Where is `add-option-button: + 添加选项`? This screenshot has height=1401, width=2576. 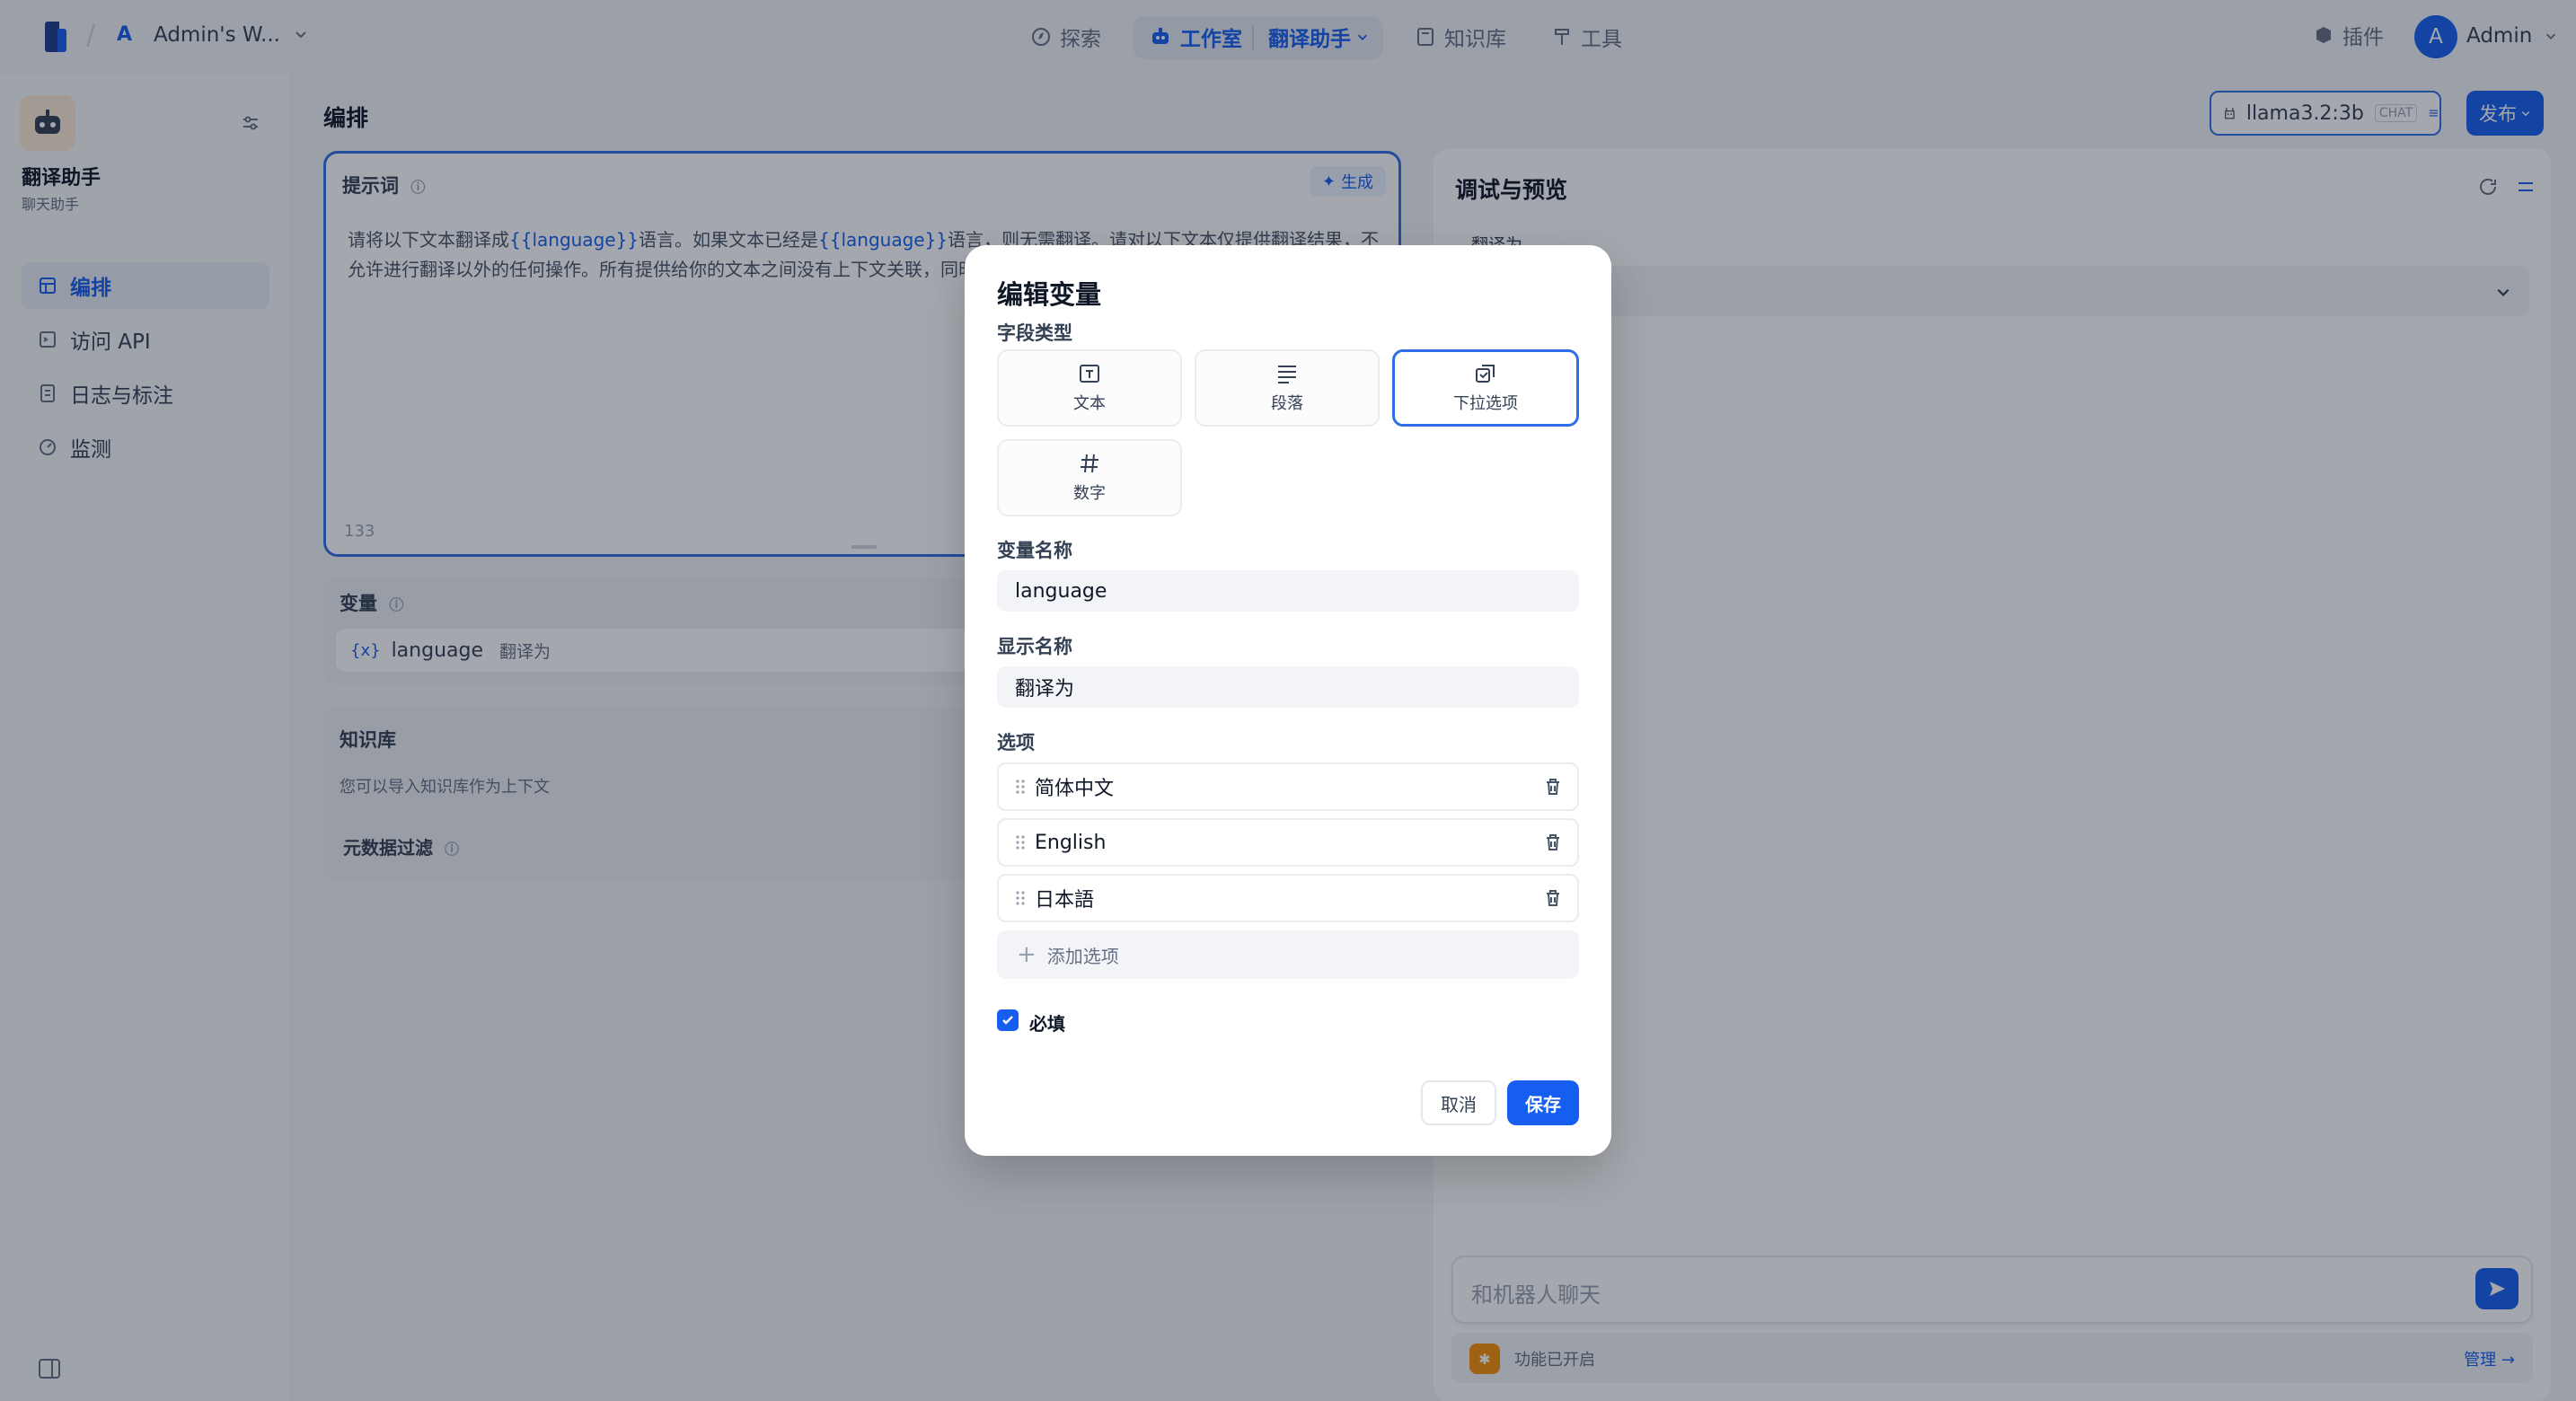
add-option-button: + 添加选项 is located at coordinates (1288, 954).